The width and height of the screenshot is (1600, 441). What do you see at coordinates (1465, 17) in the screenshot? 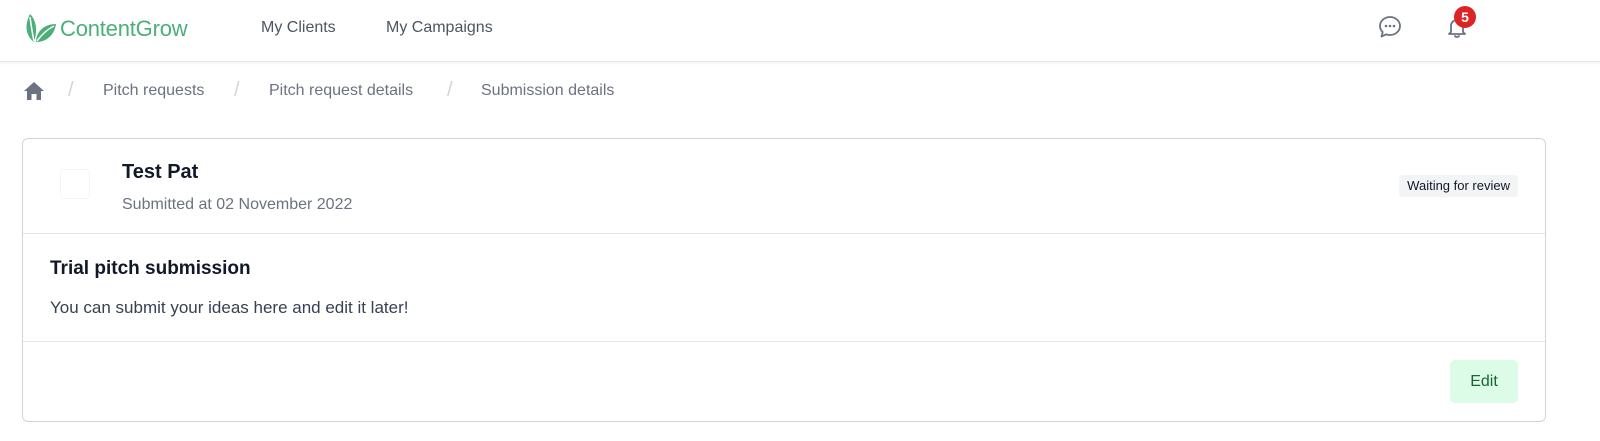
I see `notification-count-badge: 5` at bounding box center [1465, 17].